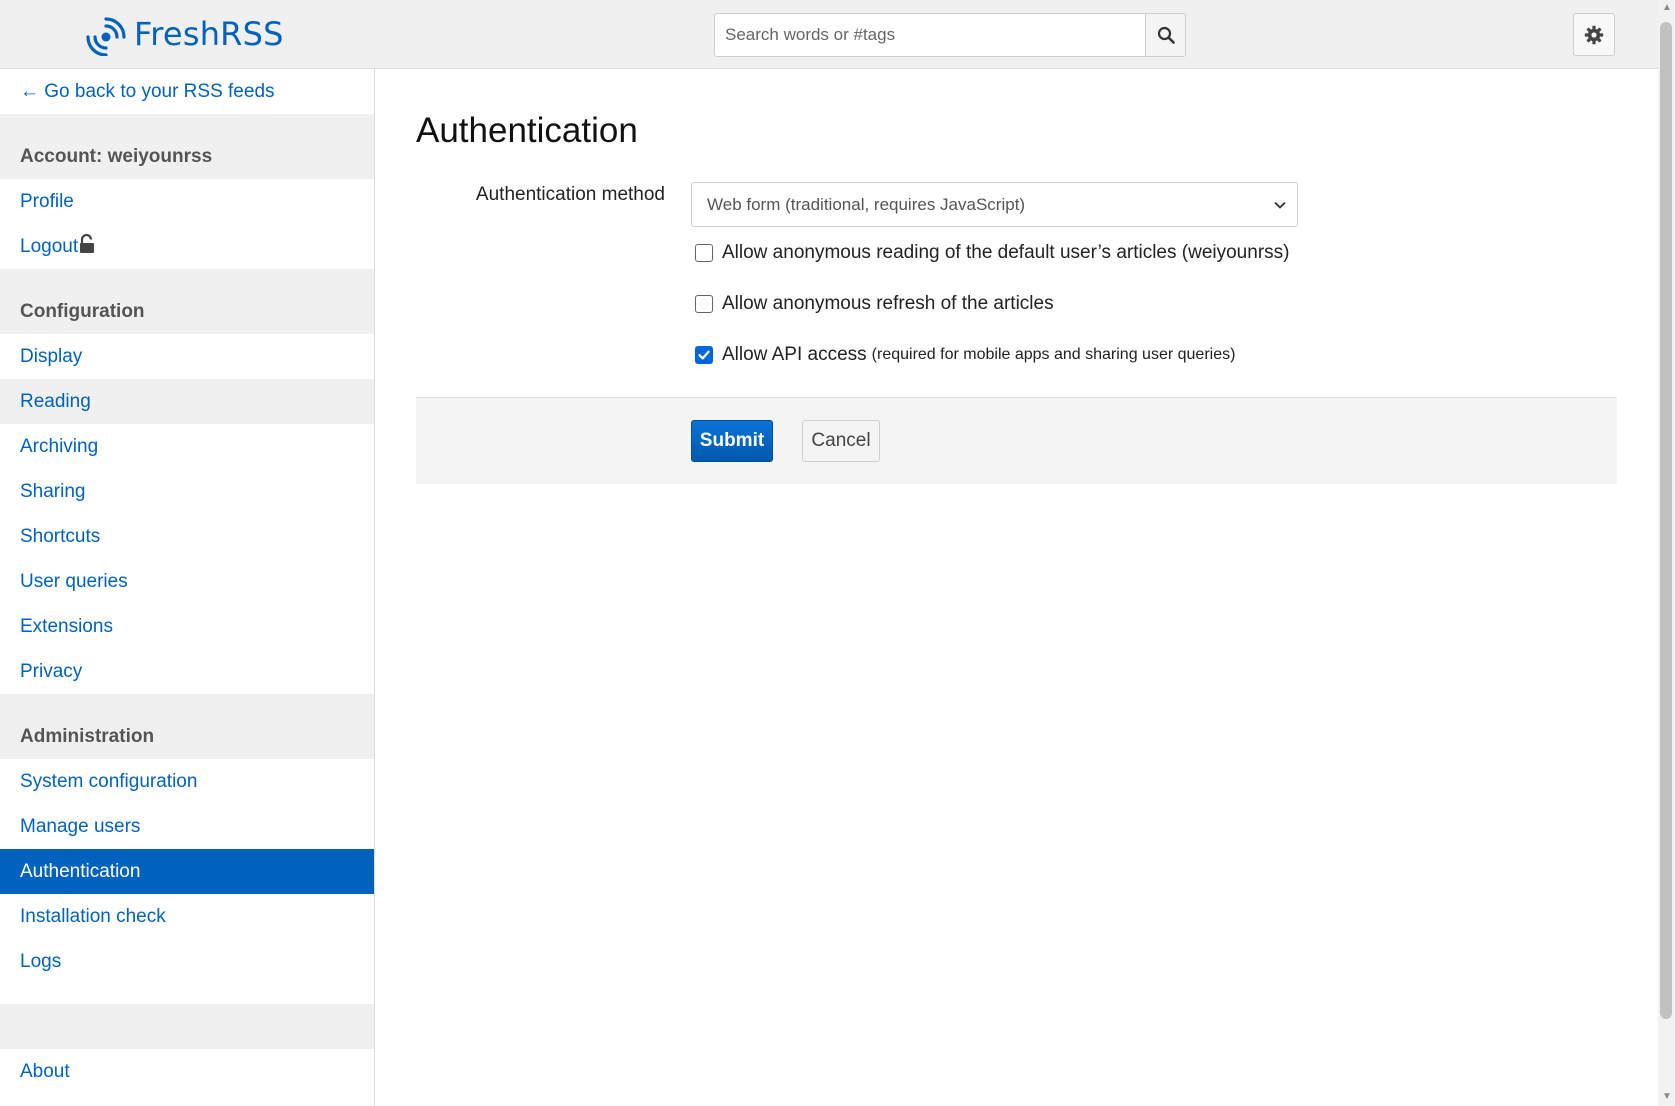 The image size is (1675, 1106). Describe the element at coordinates (187, 401) in the screenshot. I see `sidebar-item-reading: Reading` at that location.